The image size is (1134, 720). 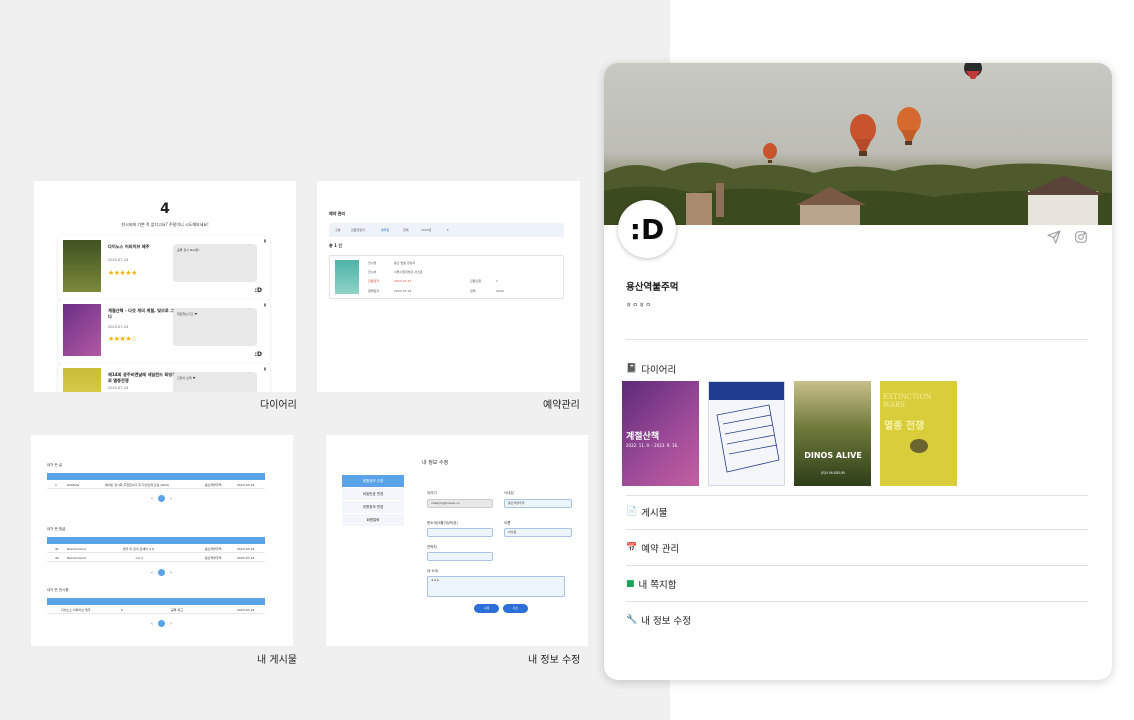 What do you see at coordinates (1082, 237) in the screenshot?
I see `instagram-icon` at bounding box center [1082, 237].